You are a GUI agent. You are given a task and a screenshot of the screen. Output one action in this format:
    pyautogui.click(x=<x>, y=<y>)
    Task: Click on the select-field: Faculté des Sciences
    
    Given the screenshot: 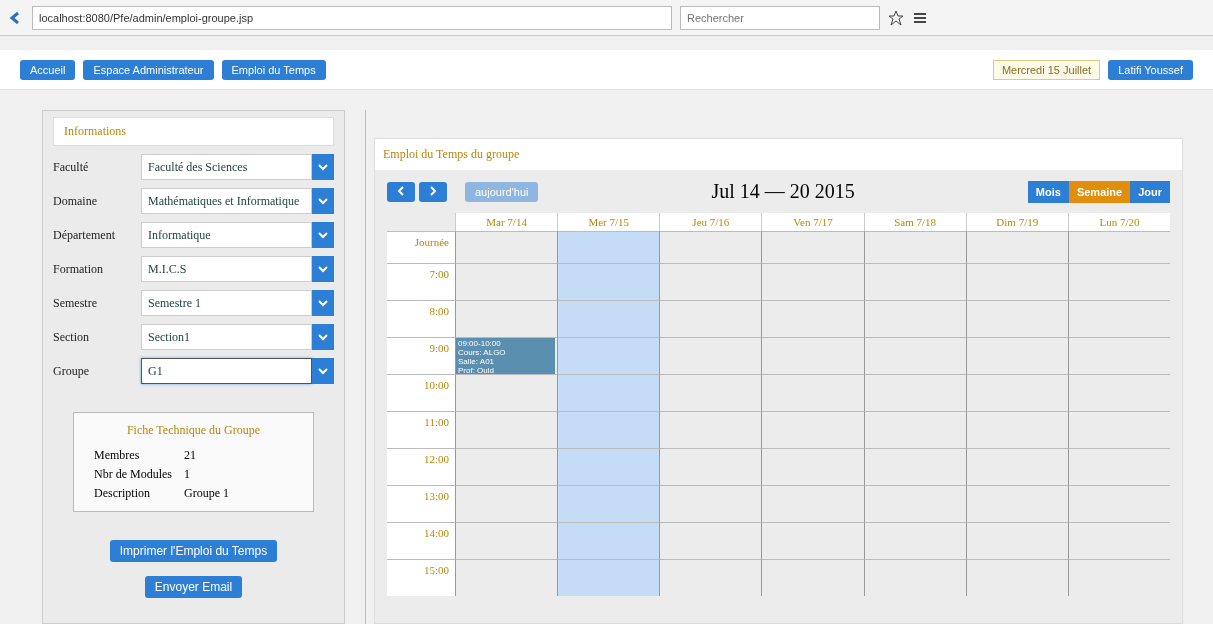 What is the action you would take?
    pyautogui.click(x=226, y=167)
    